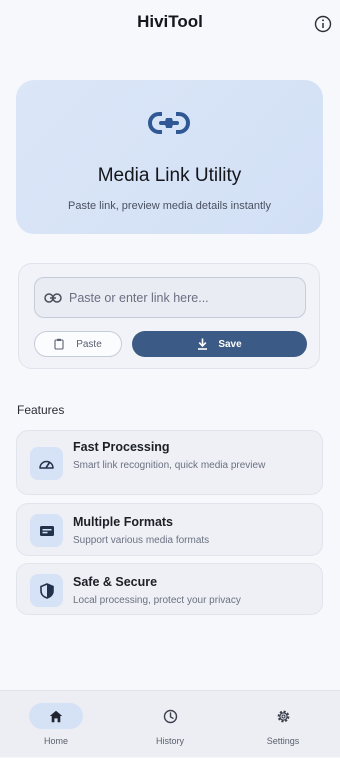  Describe the element at coordinates (41, 410) in the screenshot. I see `features-heading: Features` at that location.